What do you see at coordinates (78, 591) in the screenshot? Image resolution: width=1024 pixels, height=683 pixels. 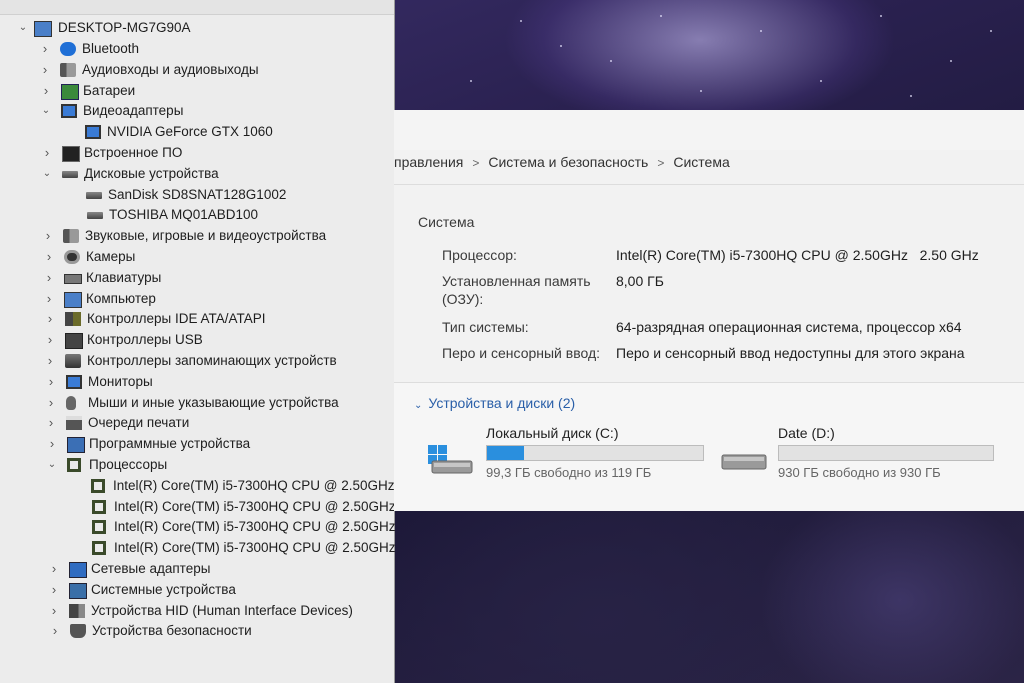 I see `system-device-icon` at bounding box center [78, 591].